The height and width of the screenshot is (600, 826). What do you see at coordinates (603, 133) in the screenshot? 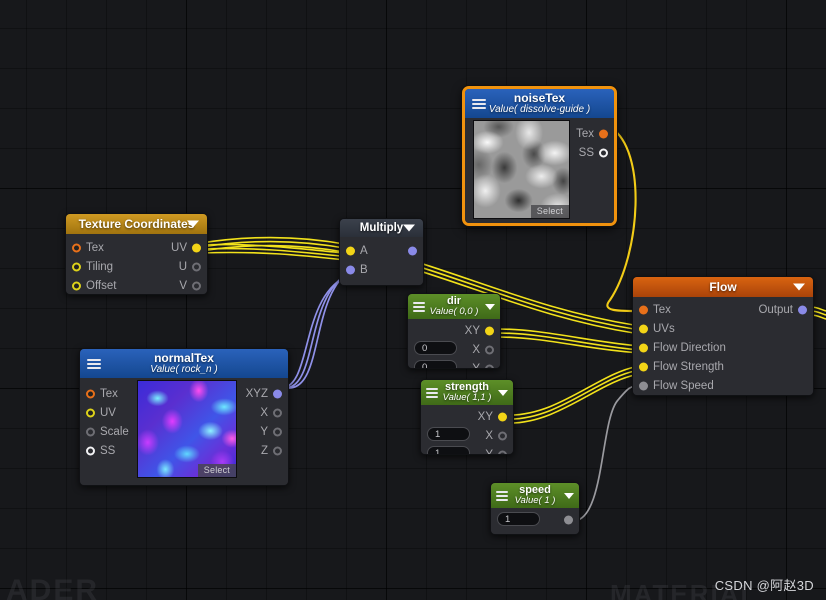
I see `socket-tex-out` at bounding box center [603, 133].